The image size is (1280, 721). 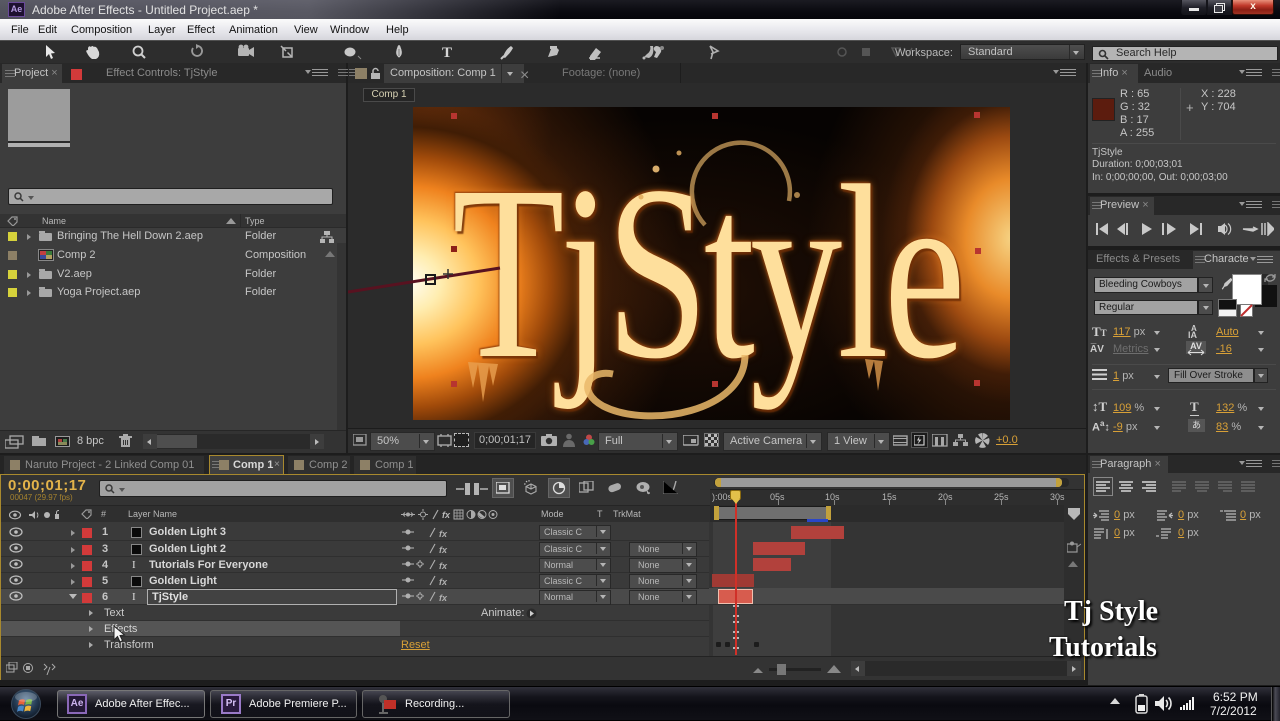 What do you see at coordinates (1193, 334) in the screenshot?
I see `svg-text: lA` at bounding box center [1193, 334].